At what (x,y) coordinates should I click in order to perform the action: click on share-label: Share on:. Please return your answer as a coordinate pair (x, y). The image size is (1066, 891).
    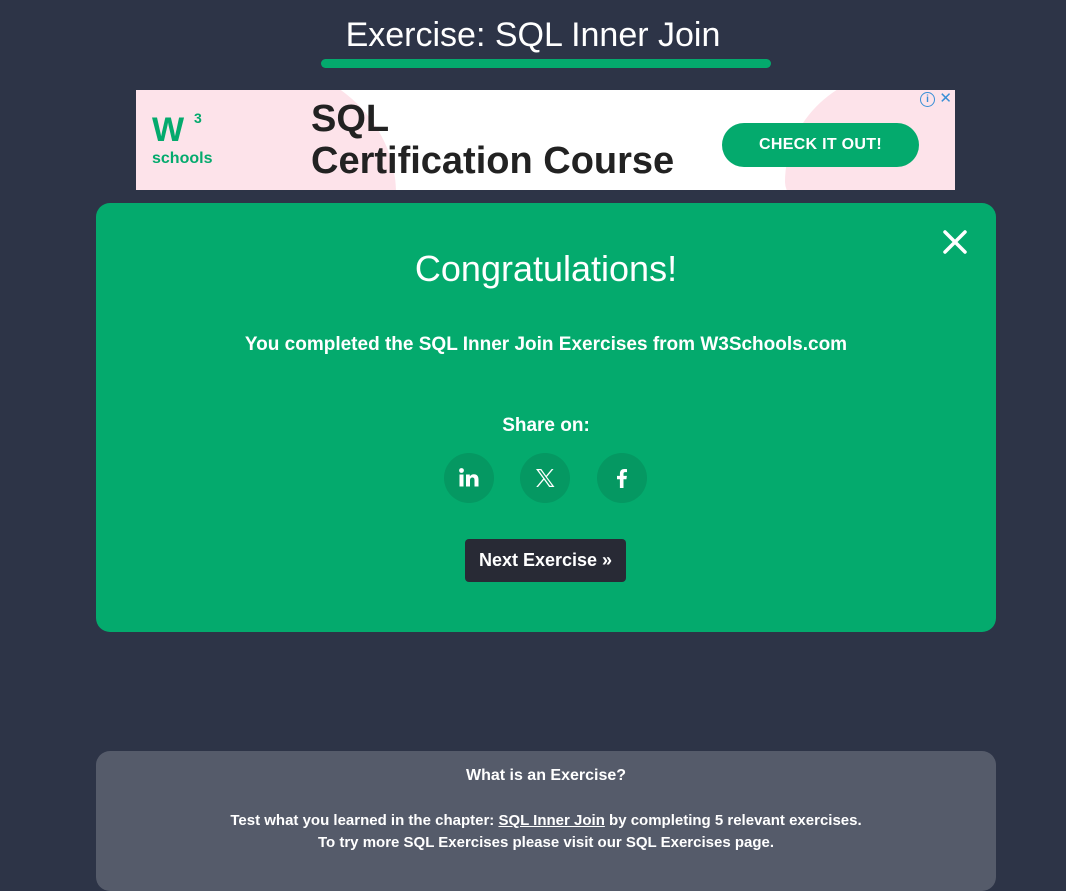
    Looking at the image, I should click on (546, 425).